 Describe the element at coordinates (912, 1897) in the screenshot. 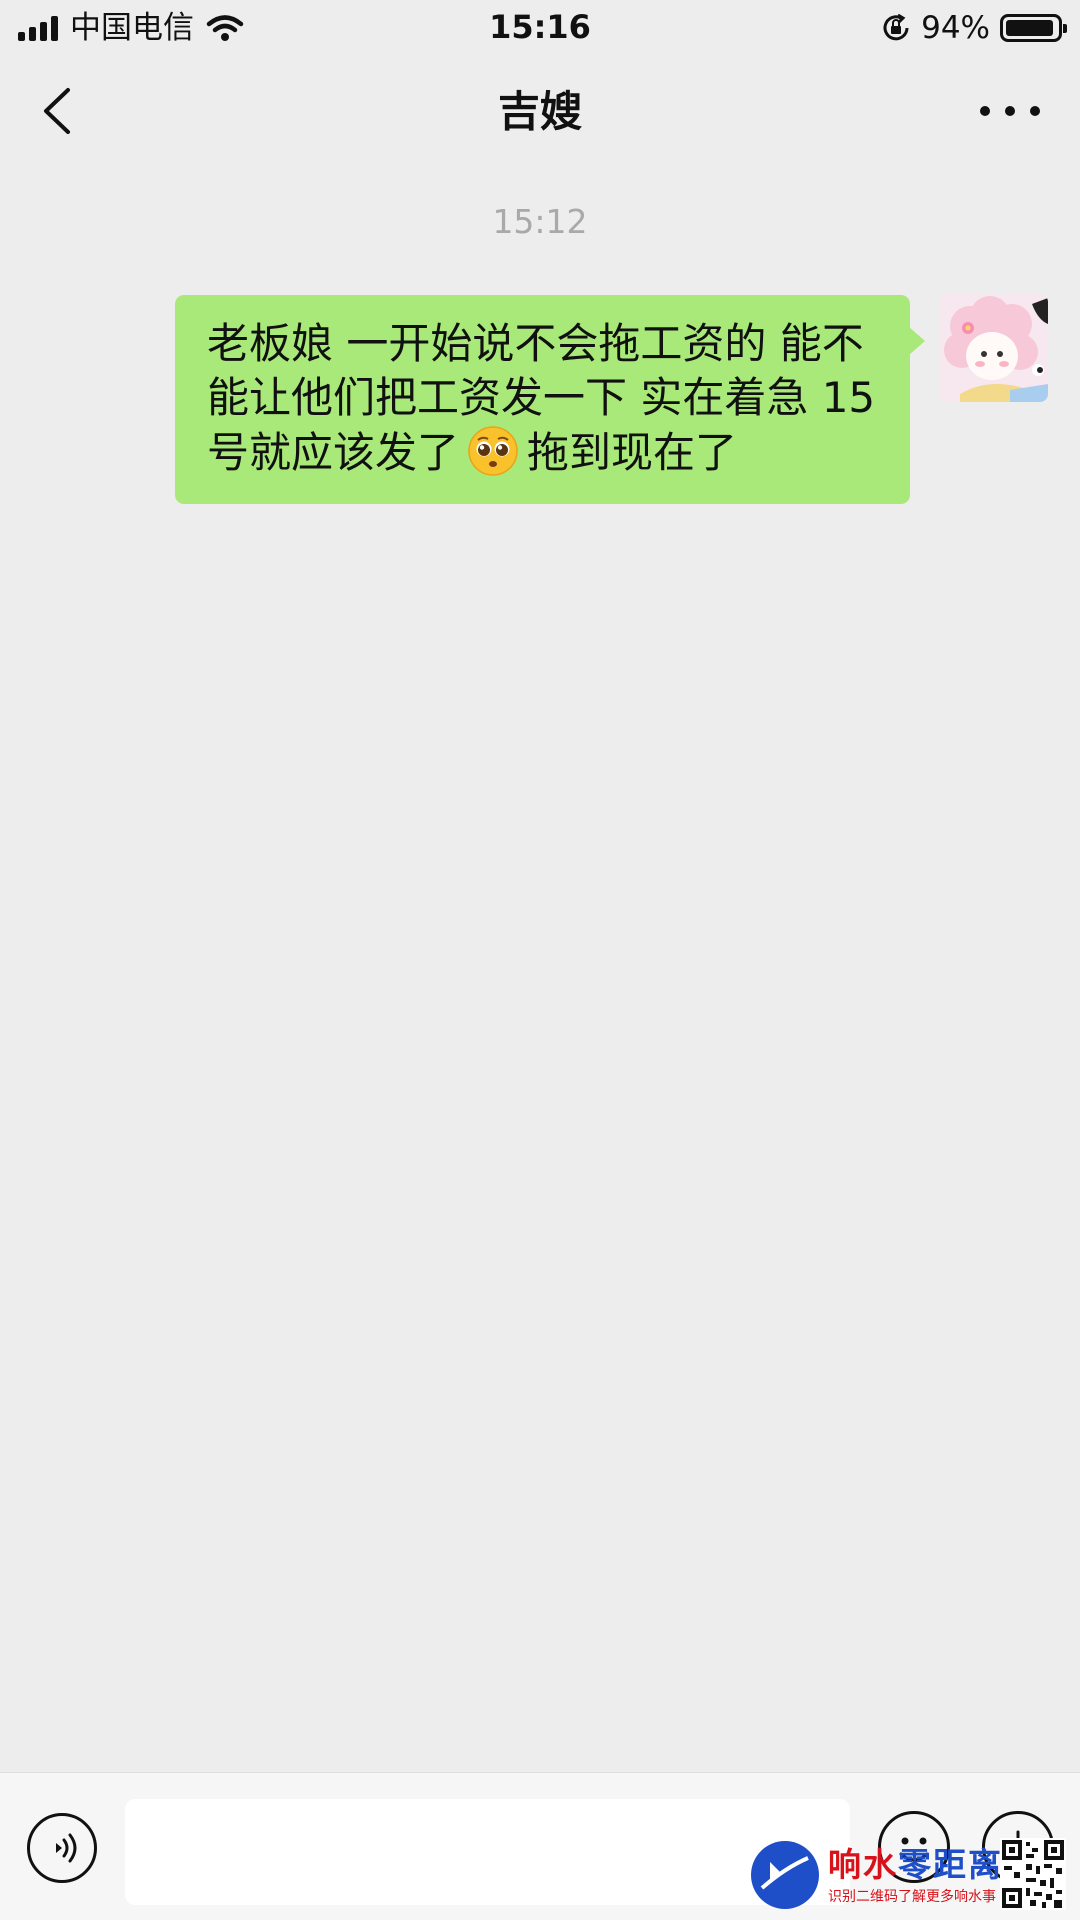

I see `watermark-subtitle: 识别二维码了解更多响水事` at that location.